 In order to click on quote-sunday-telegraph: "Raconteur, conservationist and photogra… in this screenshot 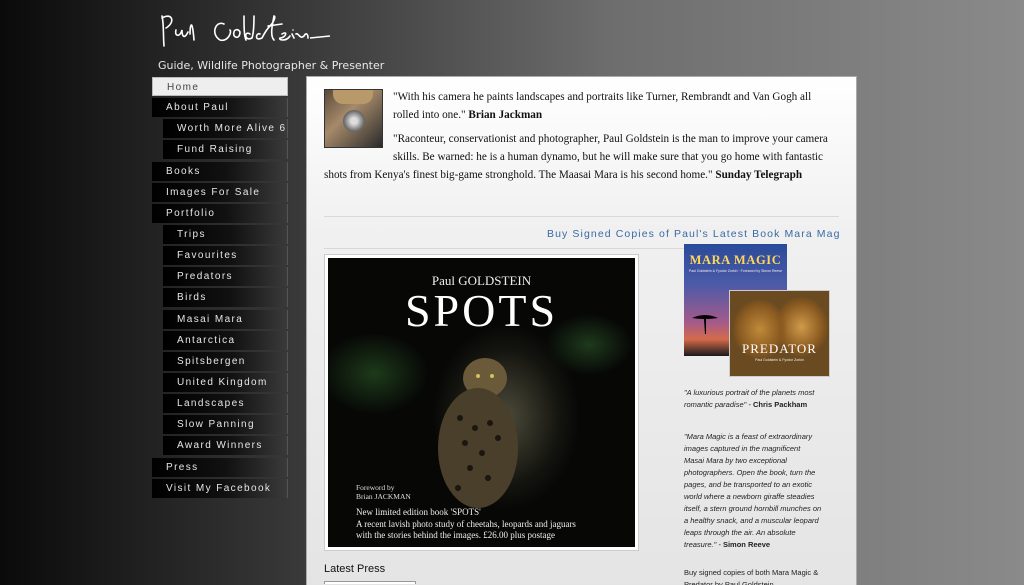, I will do `click(576, 157)`.